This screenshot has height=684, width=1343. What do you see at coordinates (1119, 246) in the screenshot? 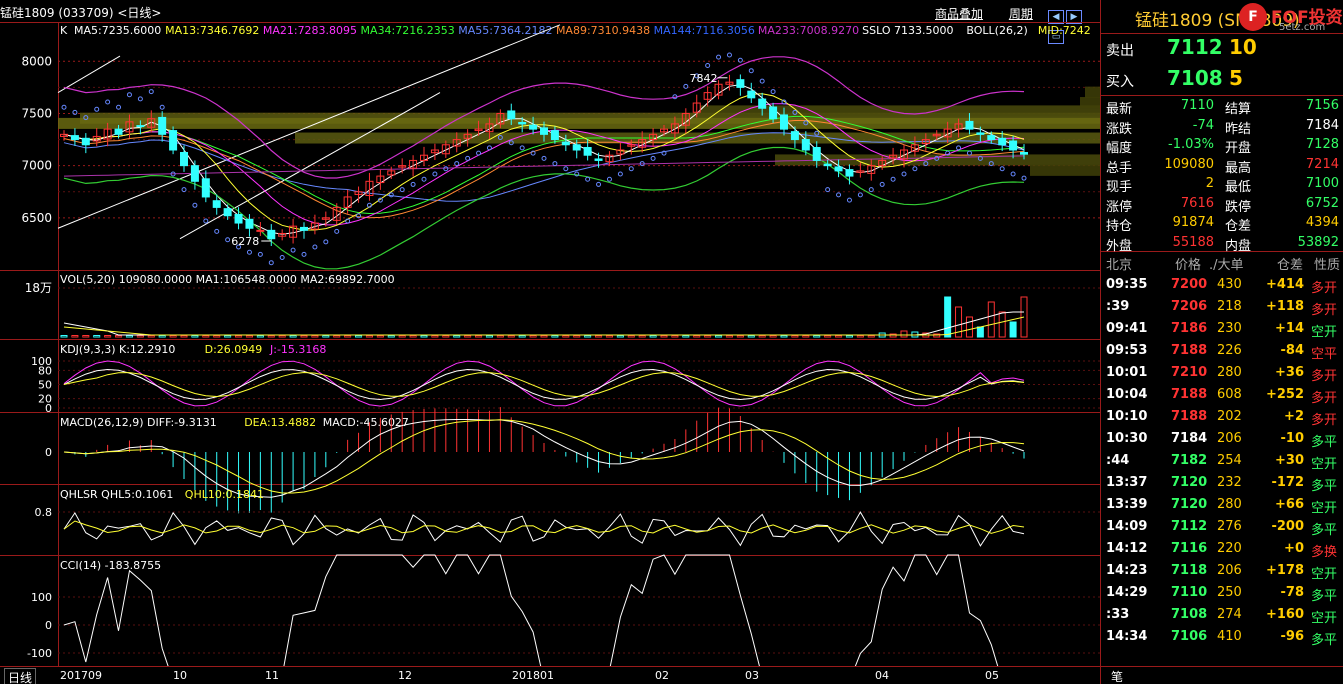
I see `stat-label: 外盘` at bounding box center [1119, 246].